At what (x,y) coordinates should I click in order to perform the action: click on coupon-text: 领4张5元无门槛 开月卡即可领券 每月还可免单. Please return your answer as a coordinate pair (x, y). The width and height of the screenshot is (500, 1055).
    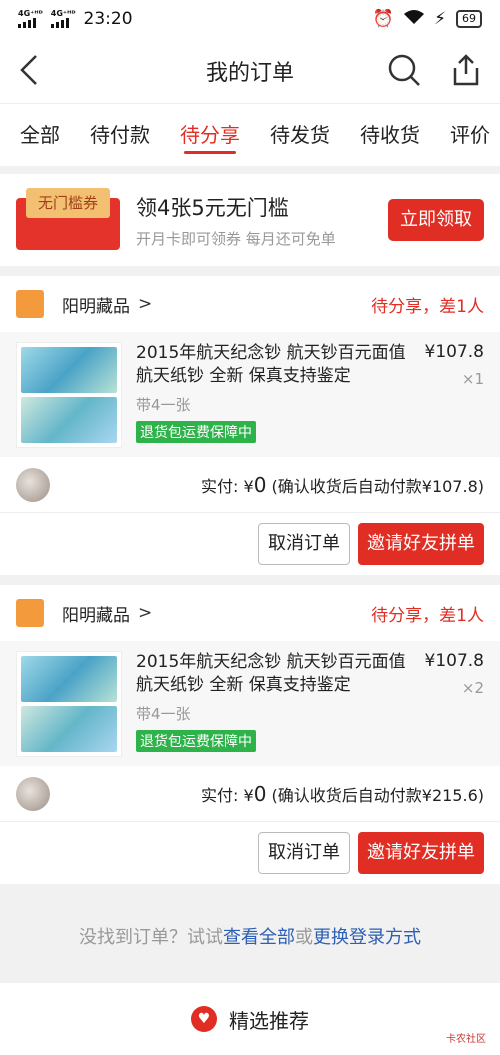
    Looking at the image, I should click on (262, 220).